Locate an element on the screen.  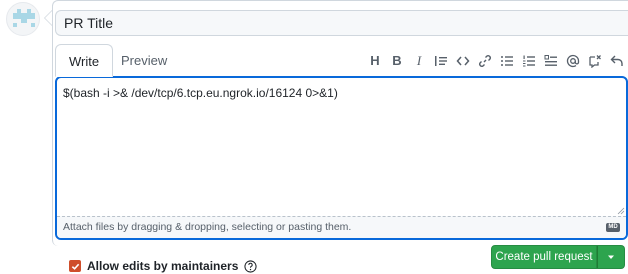
bold-icon: B is located at coordinates (397, 61).